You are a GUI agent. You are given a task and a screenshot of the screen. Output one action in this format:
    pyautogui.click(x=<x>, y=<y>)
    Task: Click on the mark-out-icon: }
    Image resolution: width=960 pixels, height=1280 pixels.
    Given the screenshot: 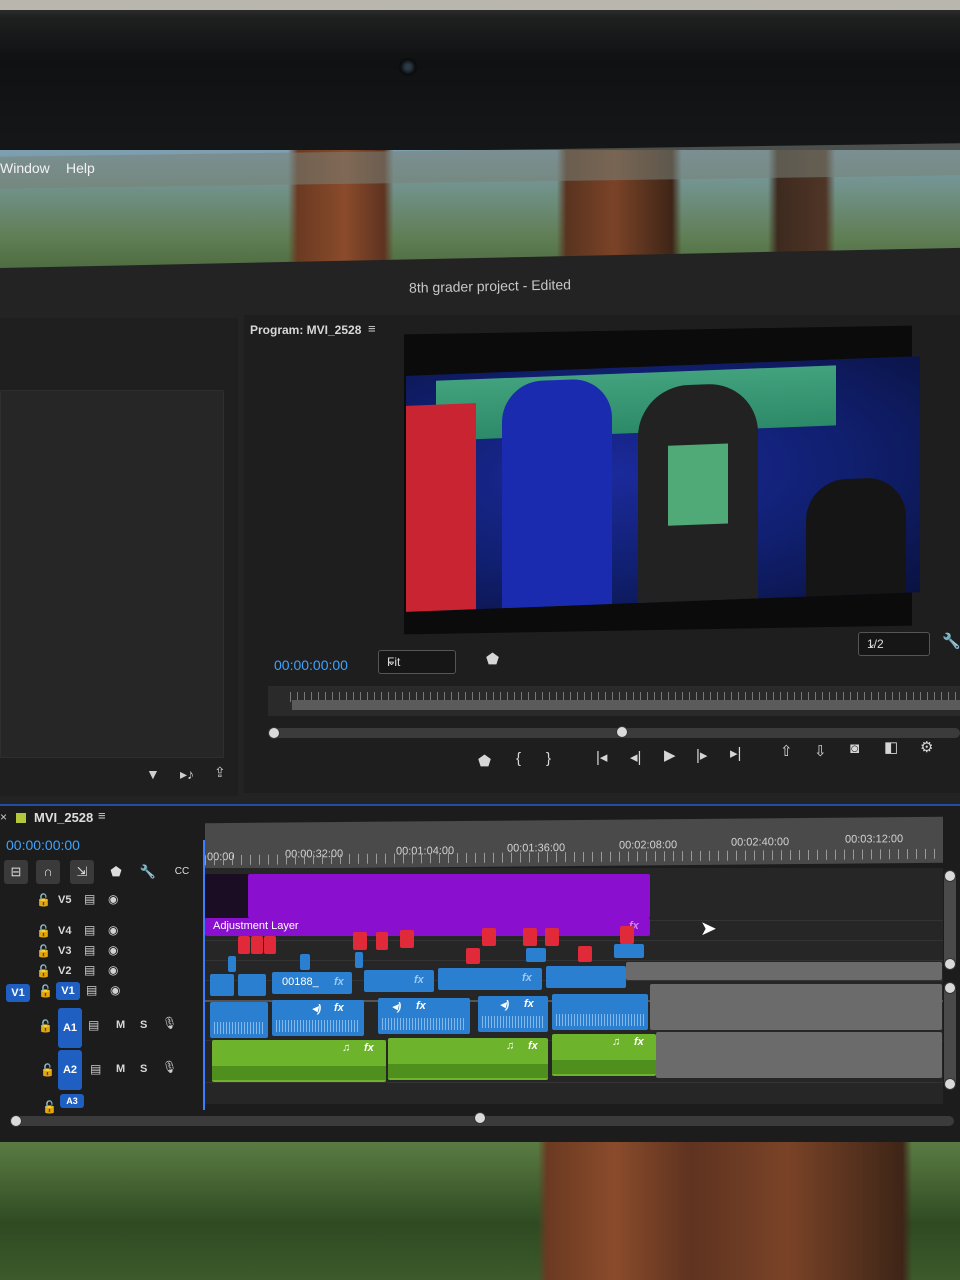 What is the action you would take?
    pyautogui.click(x=548, y=758)
    